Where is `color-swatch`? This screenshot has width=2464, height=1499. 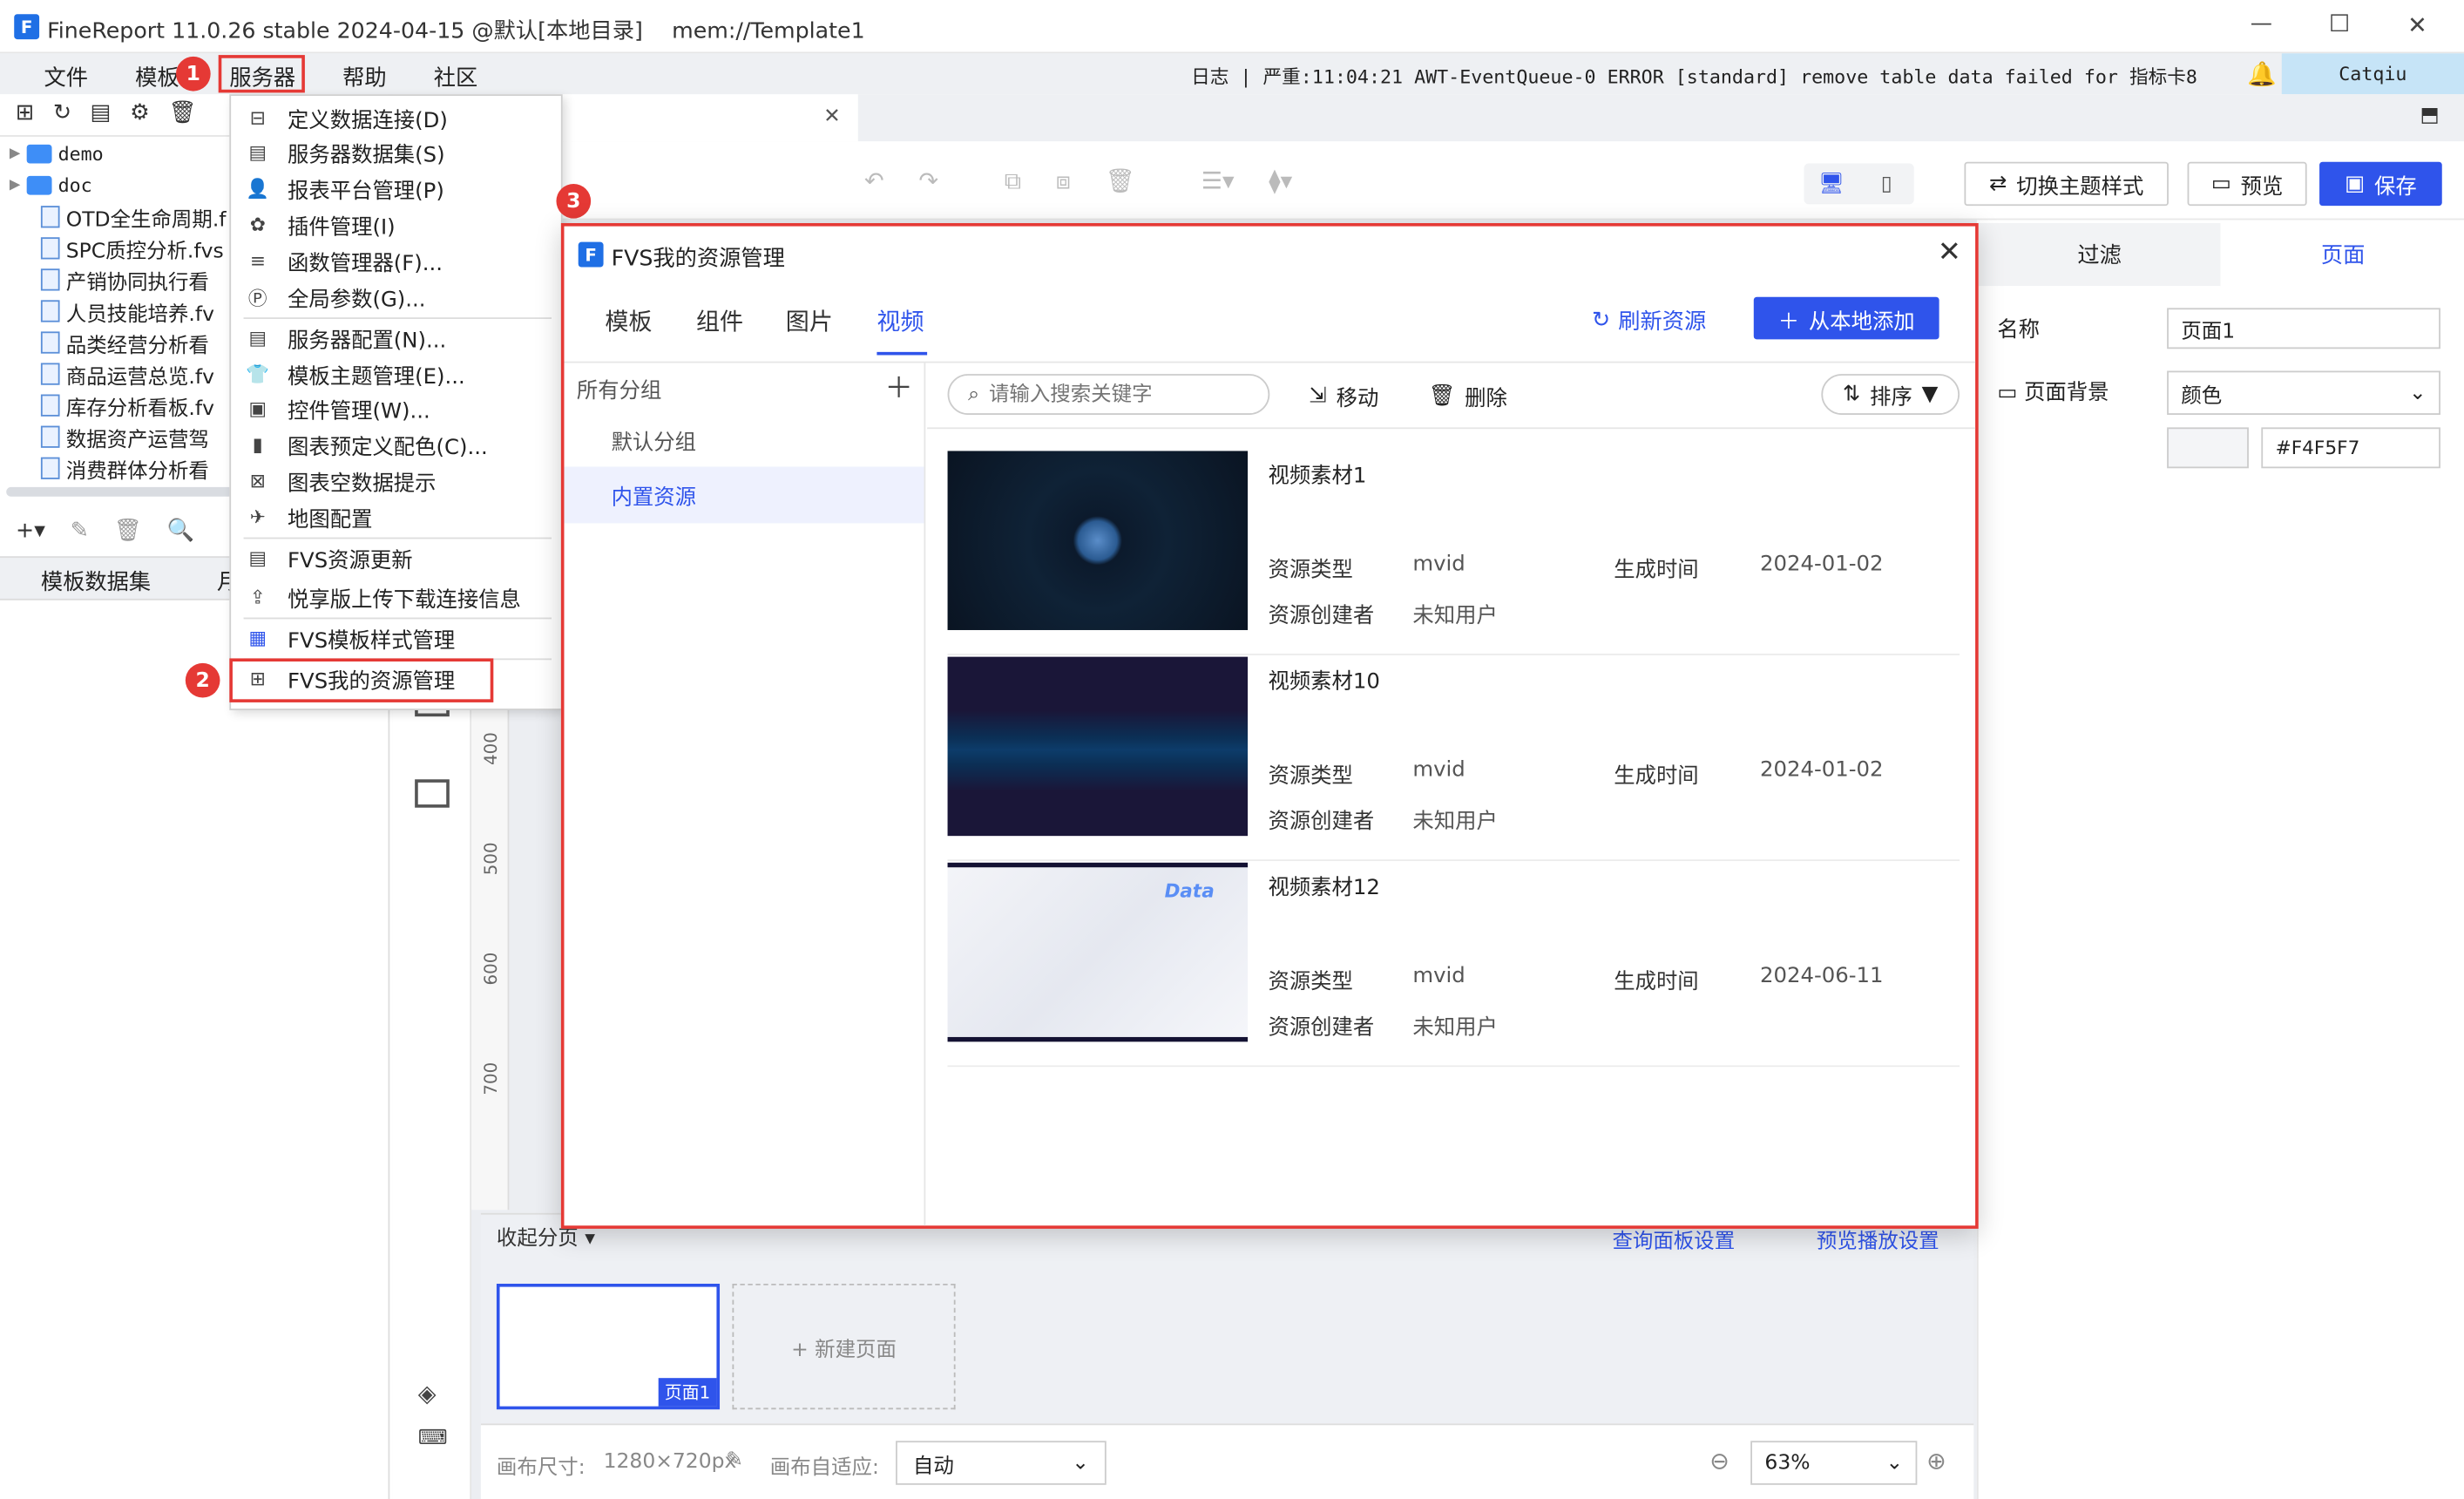 color-swatch is located at coordinates (2208, 448).